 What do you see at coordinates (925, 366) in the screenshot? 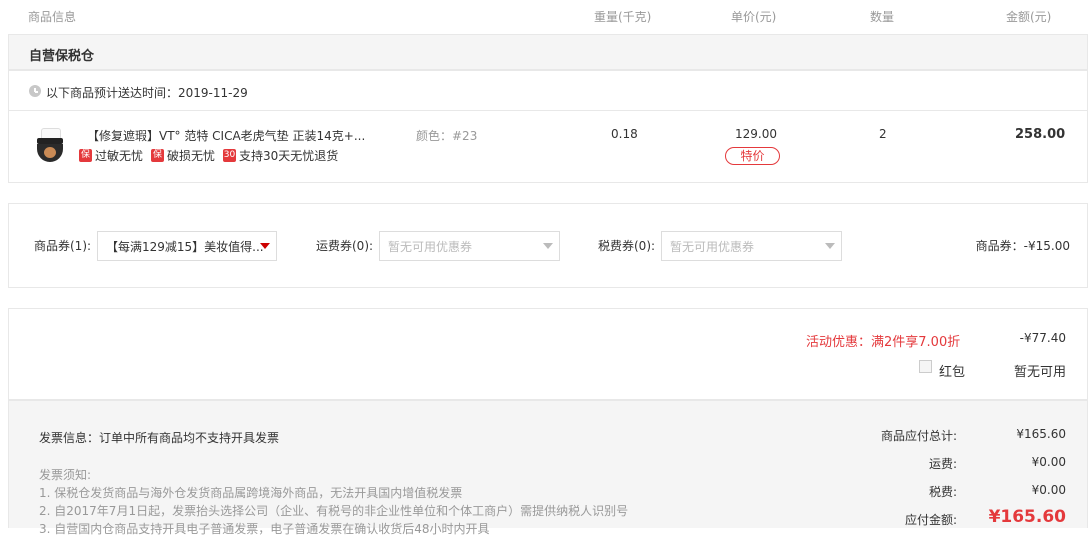
I see `red-packet-checkbox` at bounding box center [925, 366].